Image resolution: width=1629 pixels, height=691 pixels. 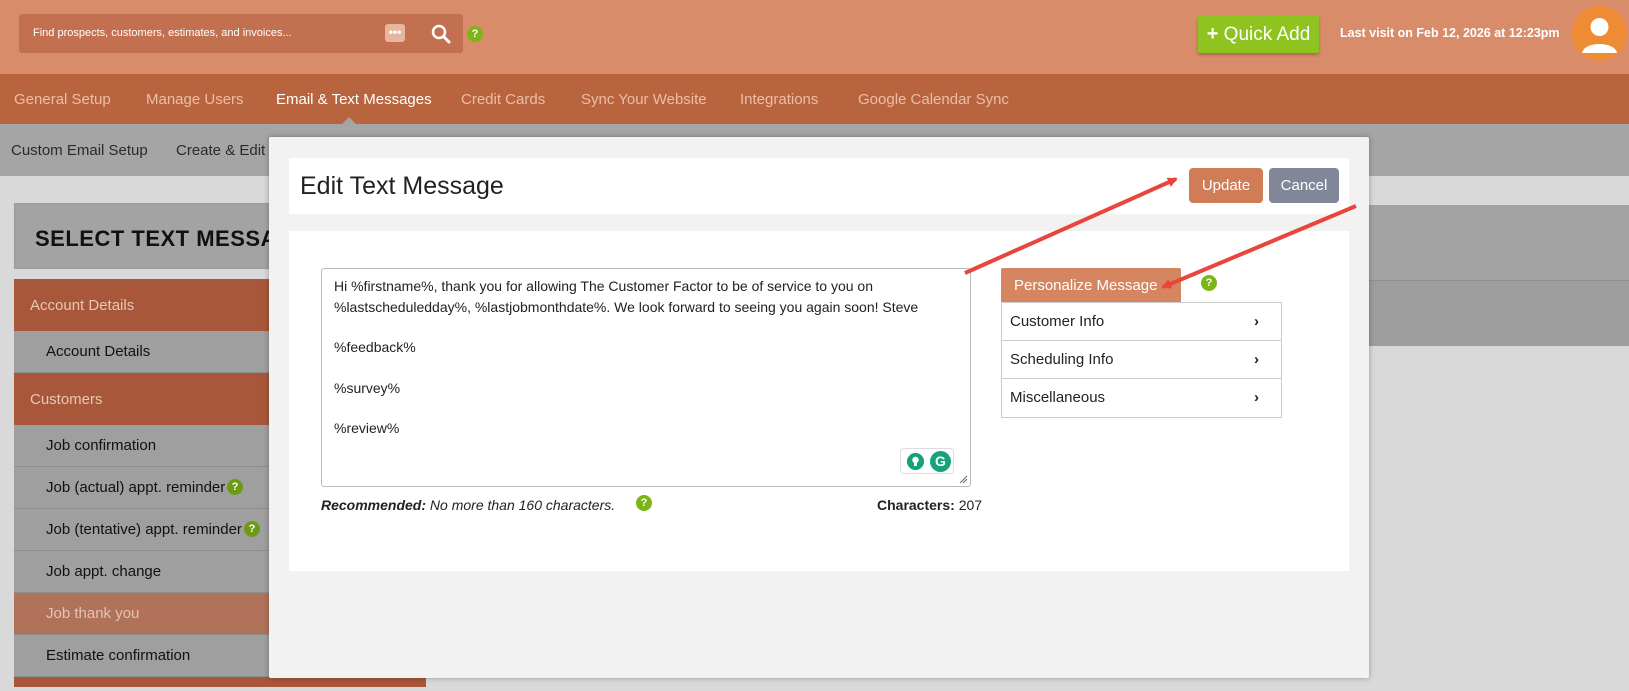 I want to click on menu-item-label: Customer Info, so click(x=1057, y=321).